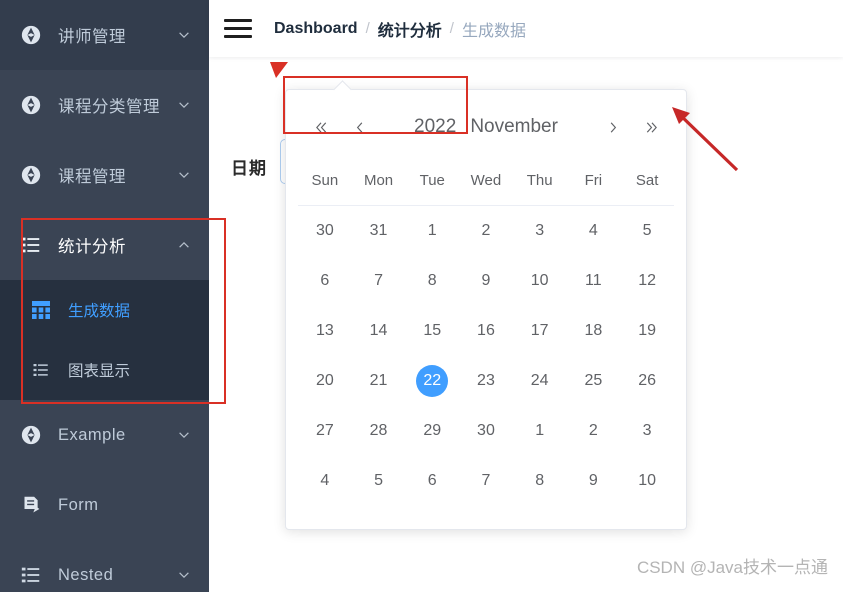 This screenshot has width=843, height=592. What do you see at coordinates (594, 231) in the screenshot?
I see `calendar-day: 4` at bounding box center [594, 231].